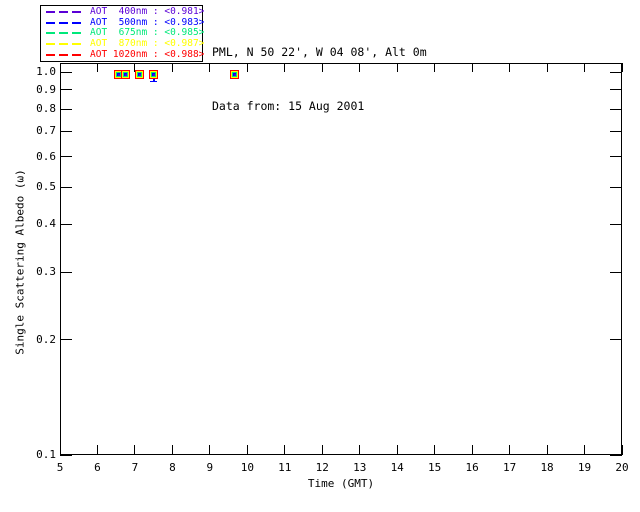 The width and height of the screenshot is (640, 512). Describe the element at coordinates (285, 467) in the screenshot. I see `x-tick-label: 11` at that location.